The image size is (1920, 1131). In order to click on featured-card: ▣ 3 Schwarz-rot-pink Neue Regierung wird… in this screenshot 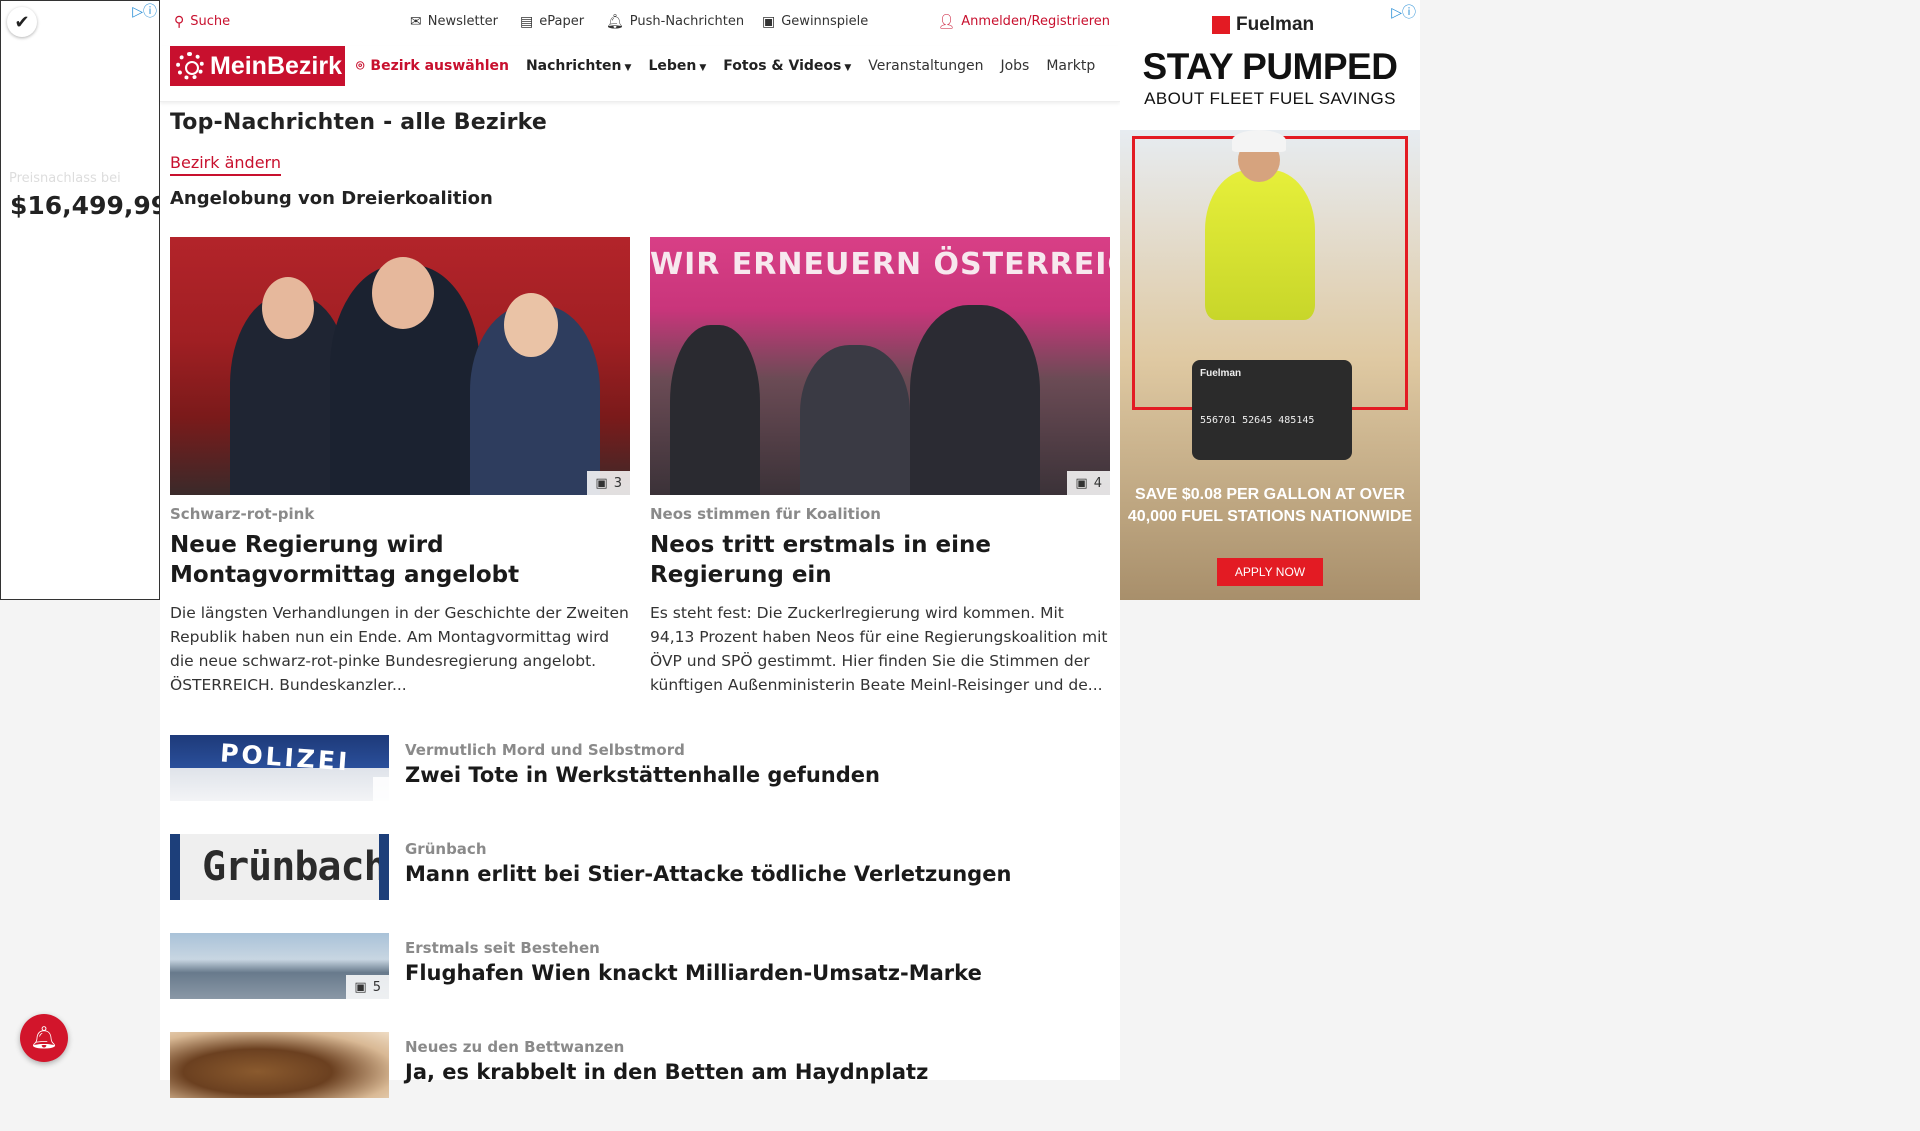, I will do `click(400, 467)`.